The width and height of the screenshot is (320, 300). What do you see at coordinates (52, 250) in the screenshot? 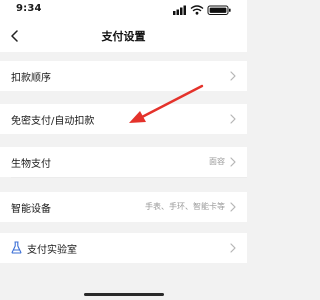
I see `row-pay-lab-label: 支付实验室` at bounding box center [52, 250].